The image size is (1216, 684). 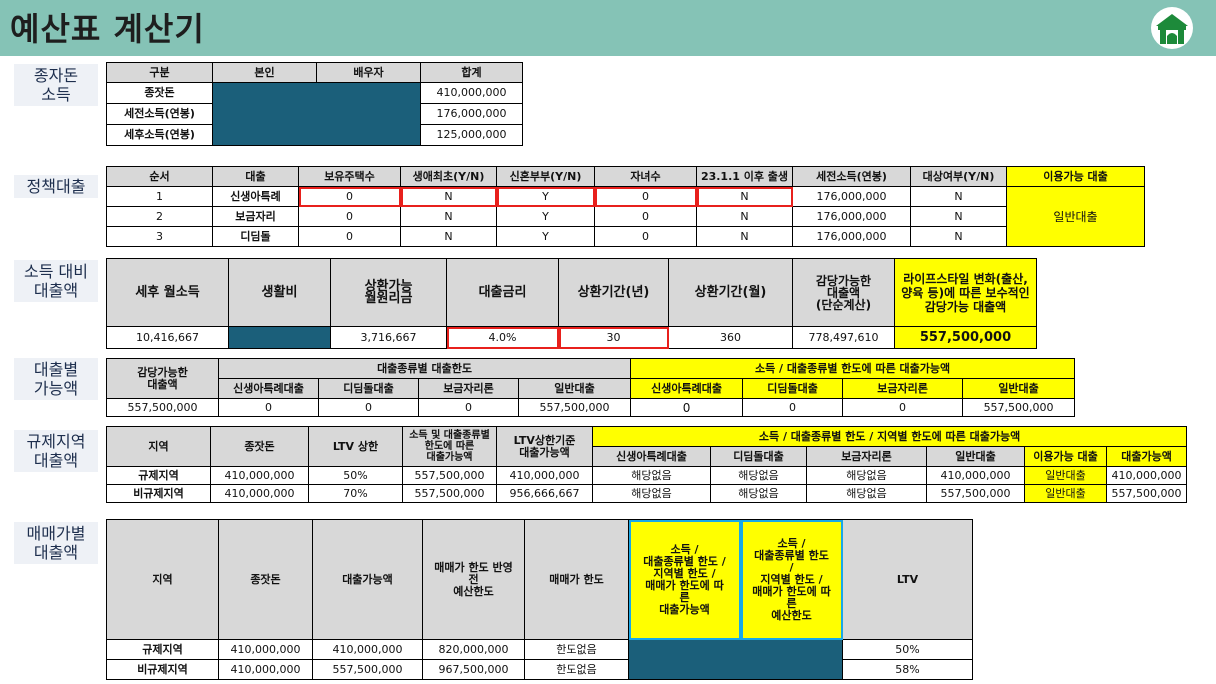 What do you see at coordinates (576, 579) in the screenshot?
I see `col-header: 매매가 한도` at bounding box center [576, 579].